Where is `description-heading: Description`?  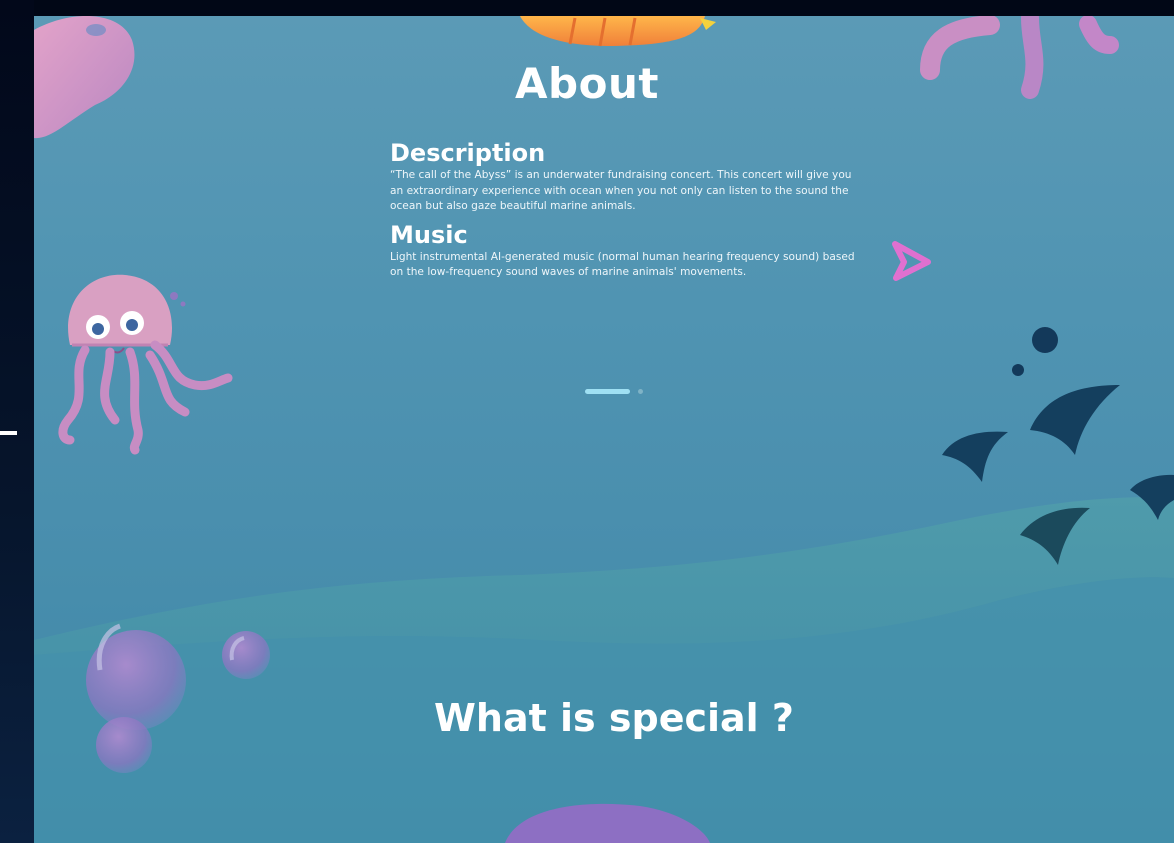 description-heading: Description is located at coordinates (468, 153).